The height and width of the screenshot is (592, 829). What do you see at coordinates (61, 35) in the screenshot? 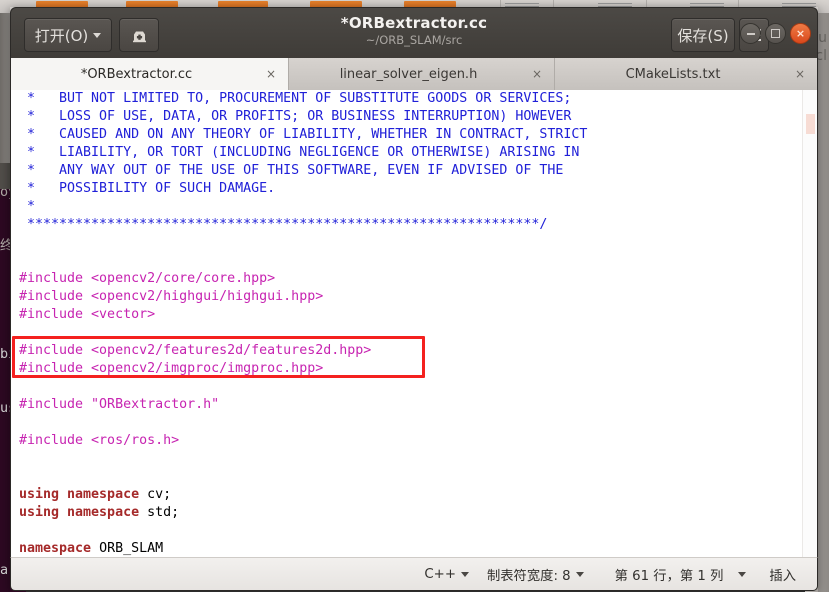
I see `open-button-label: 打开(O)` at bounding box center [61, 35].